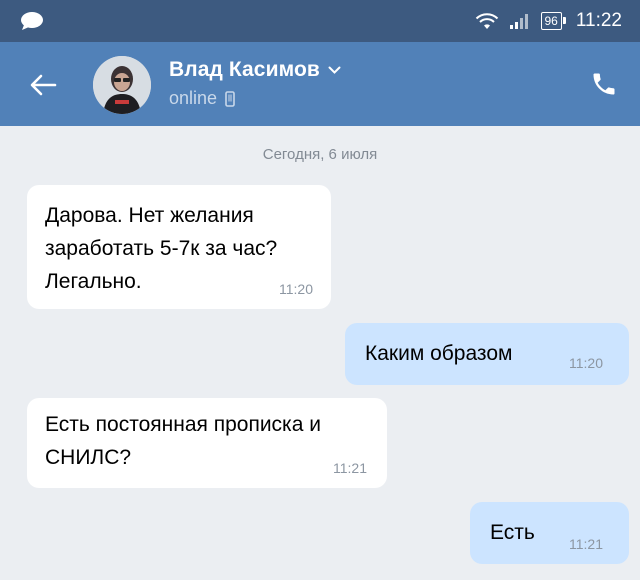 The image size is (640, 580). Describe the element at coordinates (486, 21) in the screenshot. I see `wifi-icon` at that location.